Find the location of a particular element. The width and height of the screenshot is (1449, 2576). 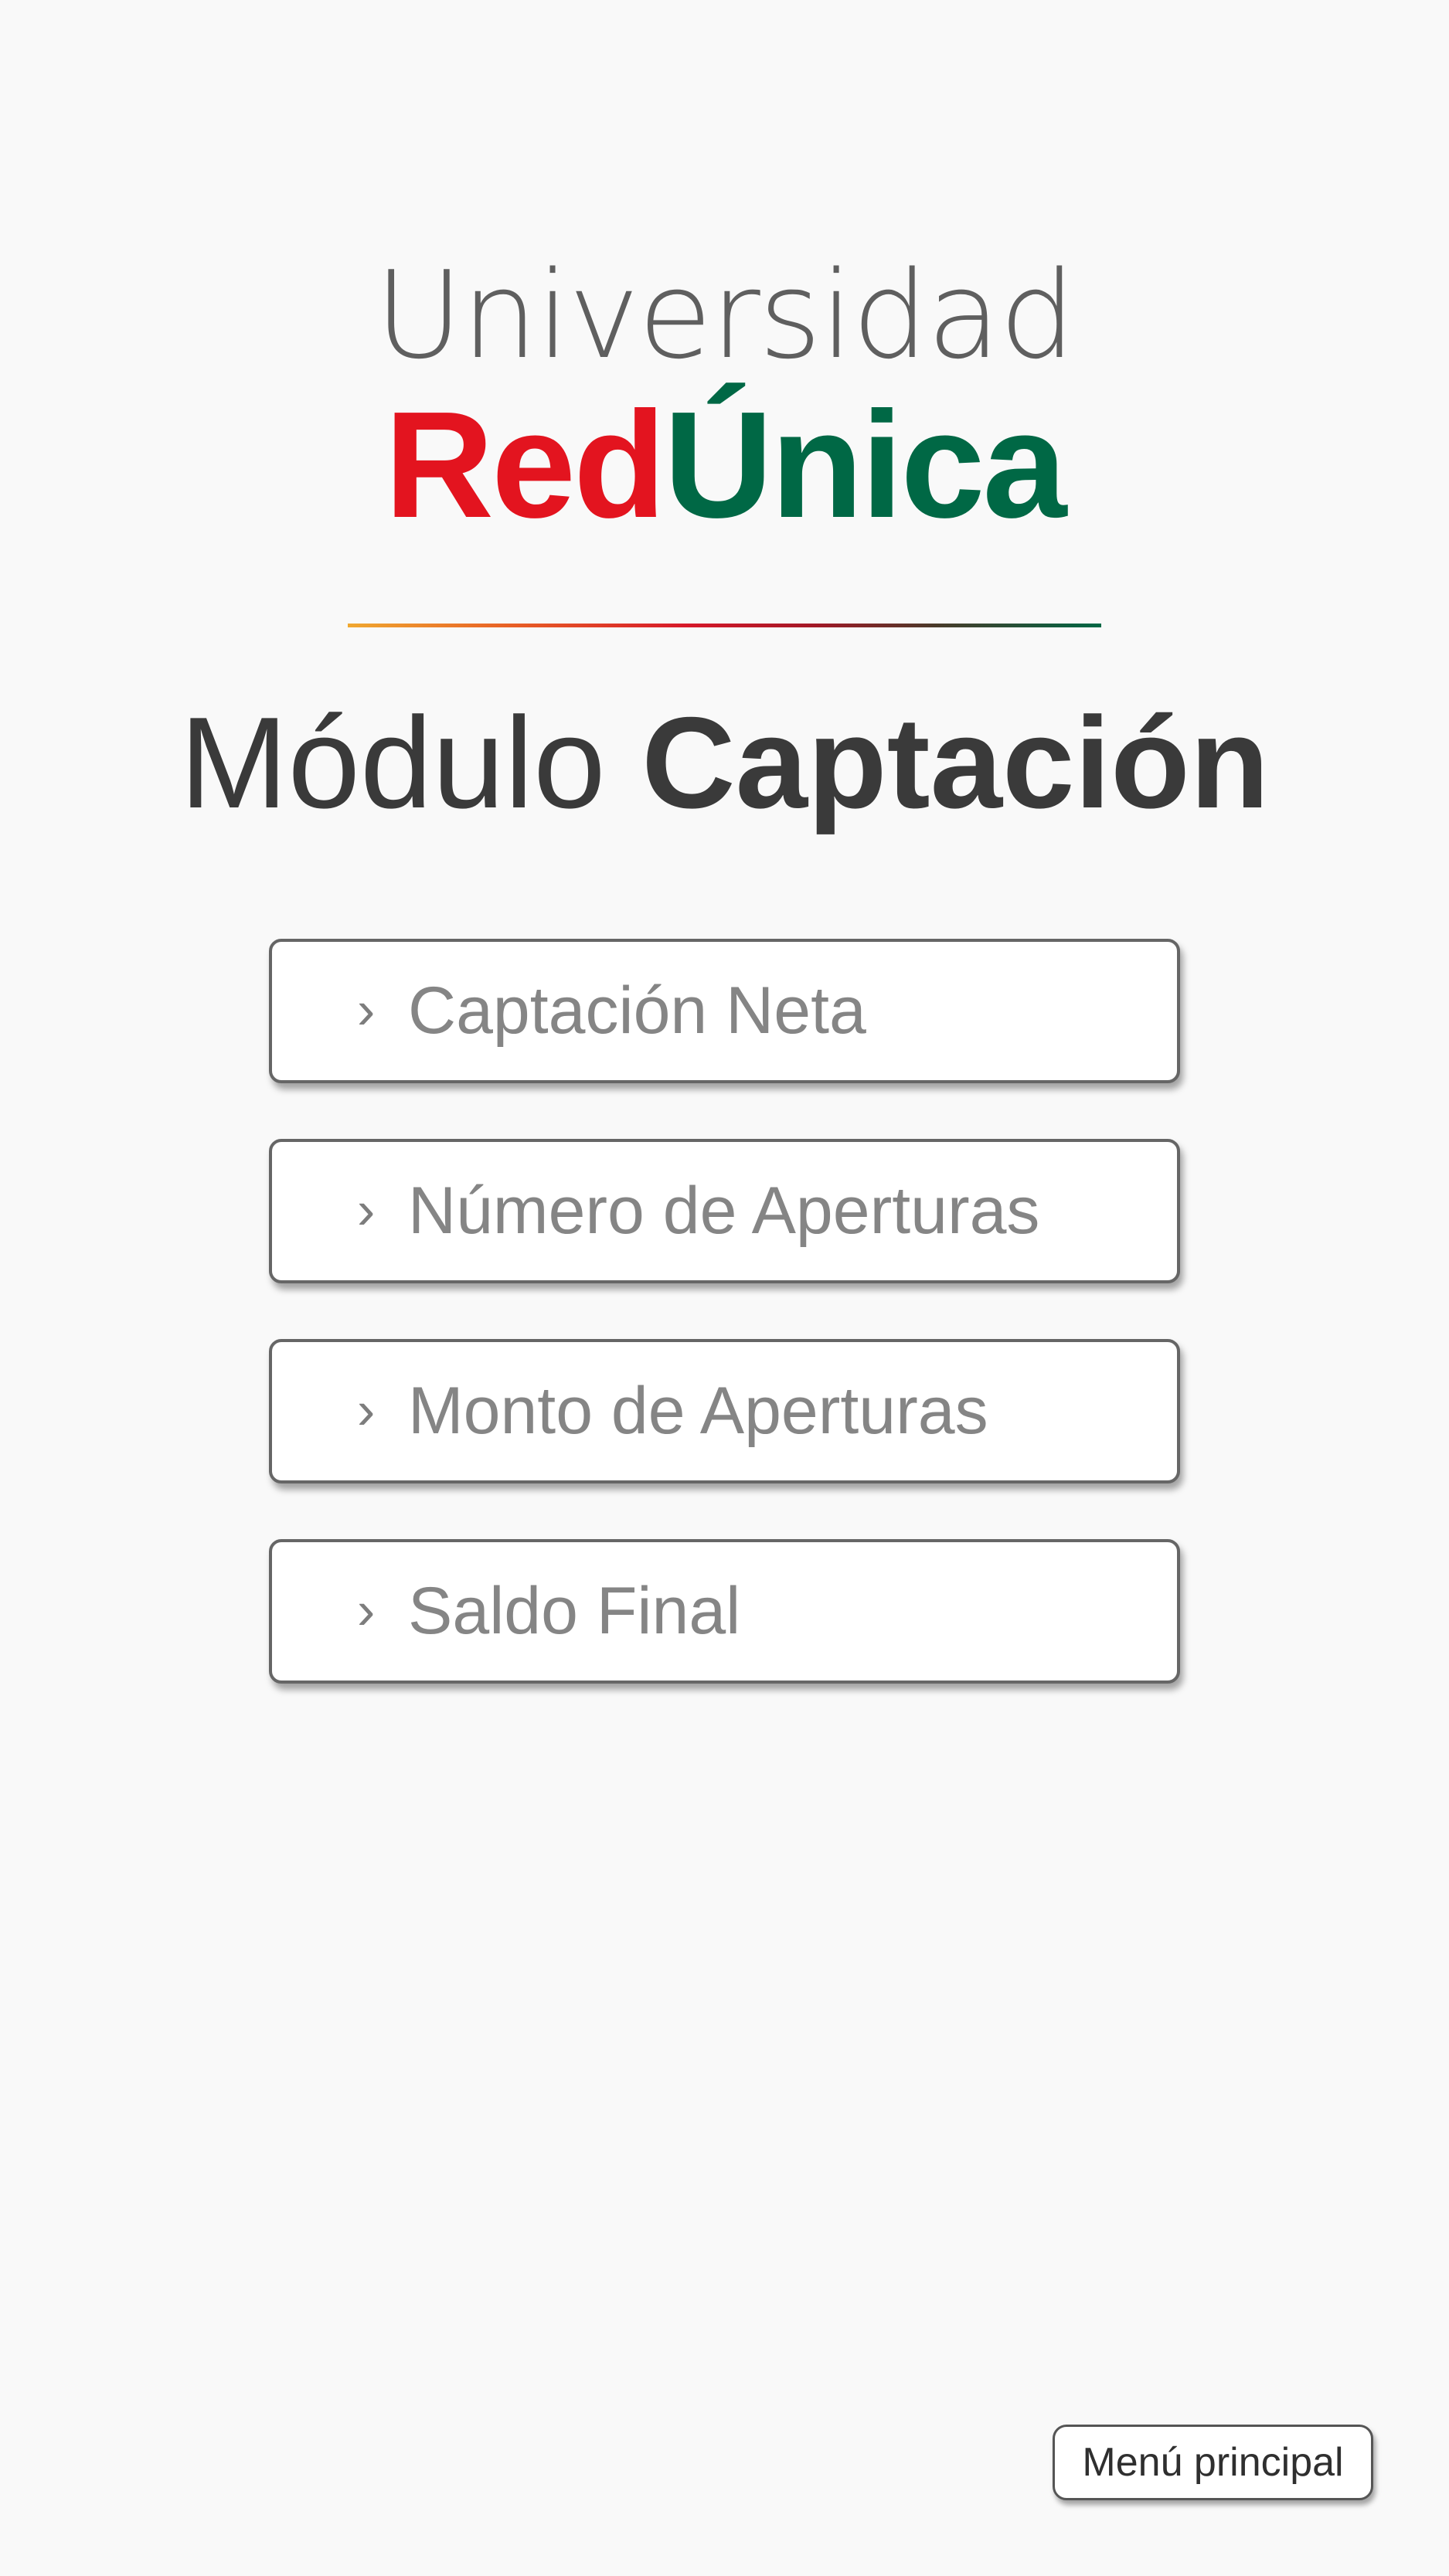

page-title-bold: Captación is located at coordinates (956, 762).